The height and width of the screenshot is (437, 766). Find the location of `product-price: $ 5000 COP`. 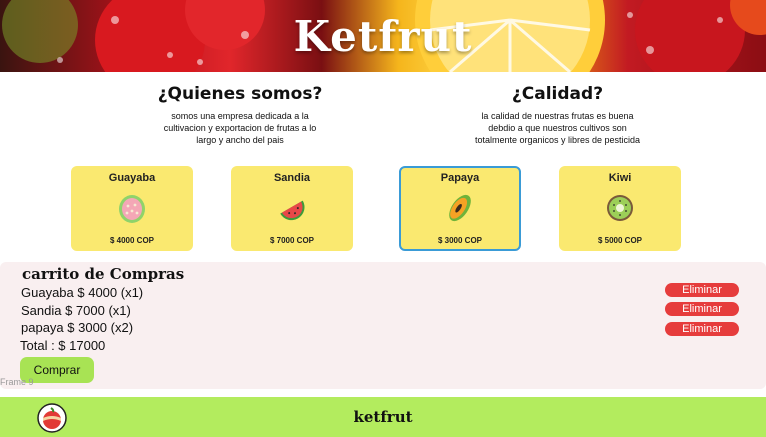

product-price: $ 5000 COP is located at coordinates (620, 240).